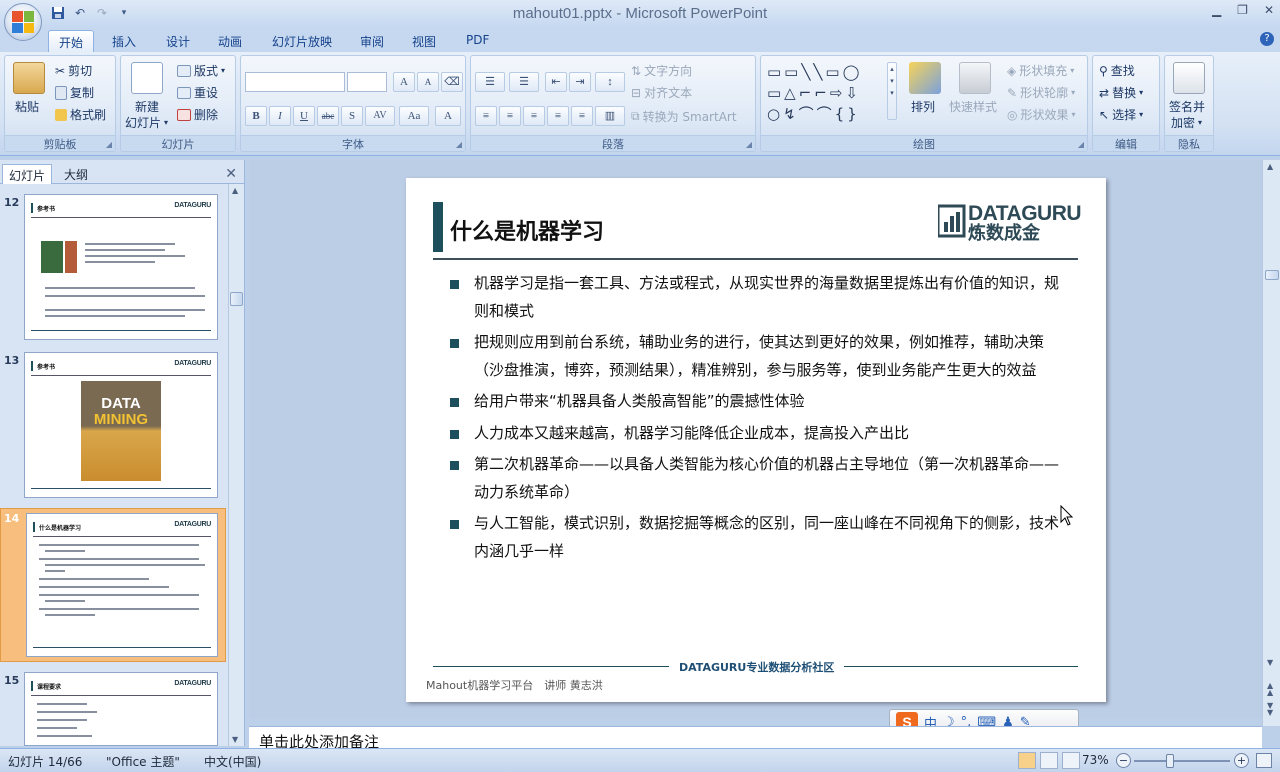  Describe the element at coordinates (367, 82) in the screenshot. I see `font-size-combo` at that location.